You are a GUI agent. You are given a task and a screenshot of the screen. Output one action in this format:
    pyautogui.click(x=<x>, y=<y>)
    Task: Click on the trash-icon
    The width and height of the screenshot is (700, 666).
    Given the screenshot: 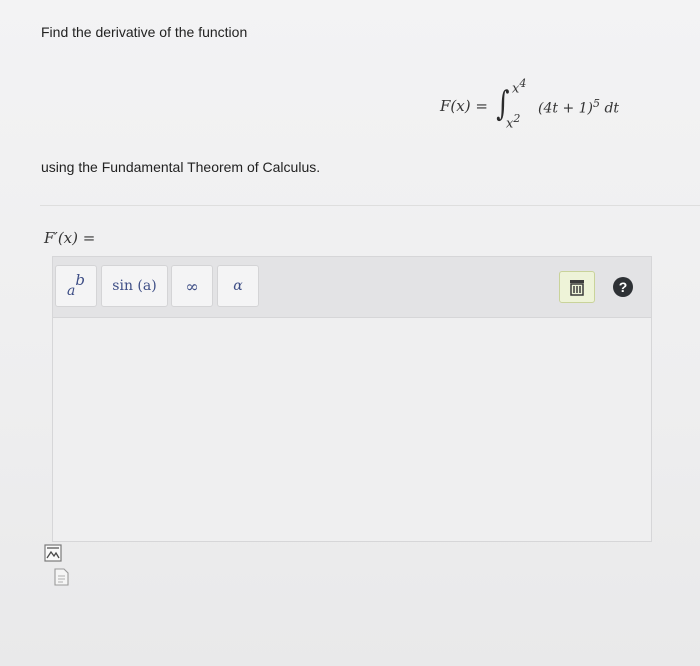 What is the action you would take?
    pyautogui.click(x=577, y=288)
    